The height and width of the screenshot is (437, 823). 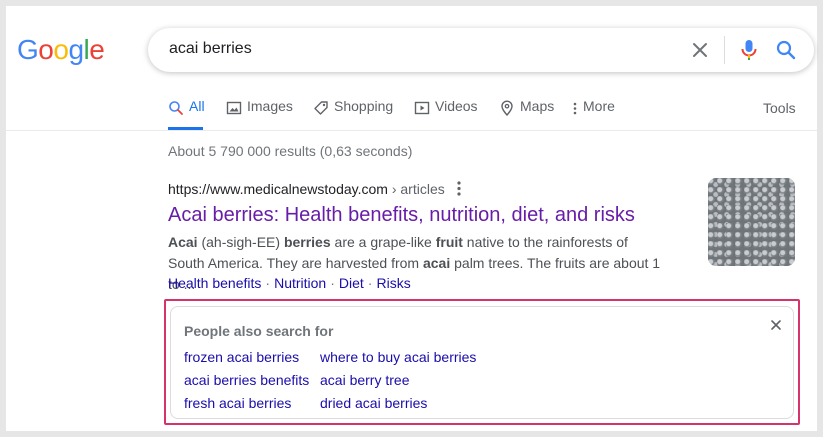 What do you see at coordinates (237, 403) in the screenshot?
I see `related-search-link: fresh acai berries` at bounding box center [237, 403].